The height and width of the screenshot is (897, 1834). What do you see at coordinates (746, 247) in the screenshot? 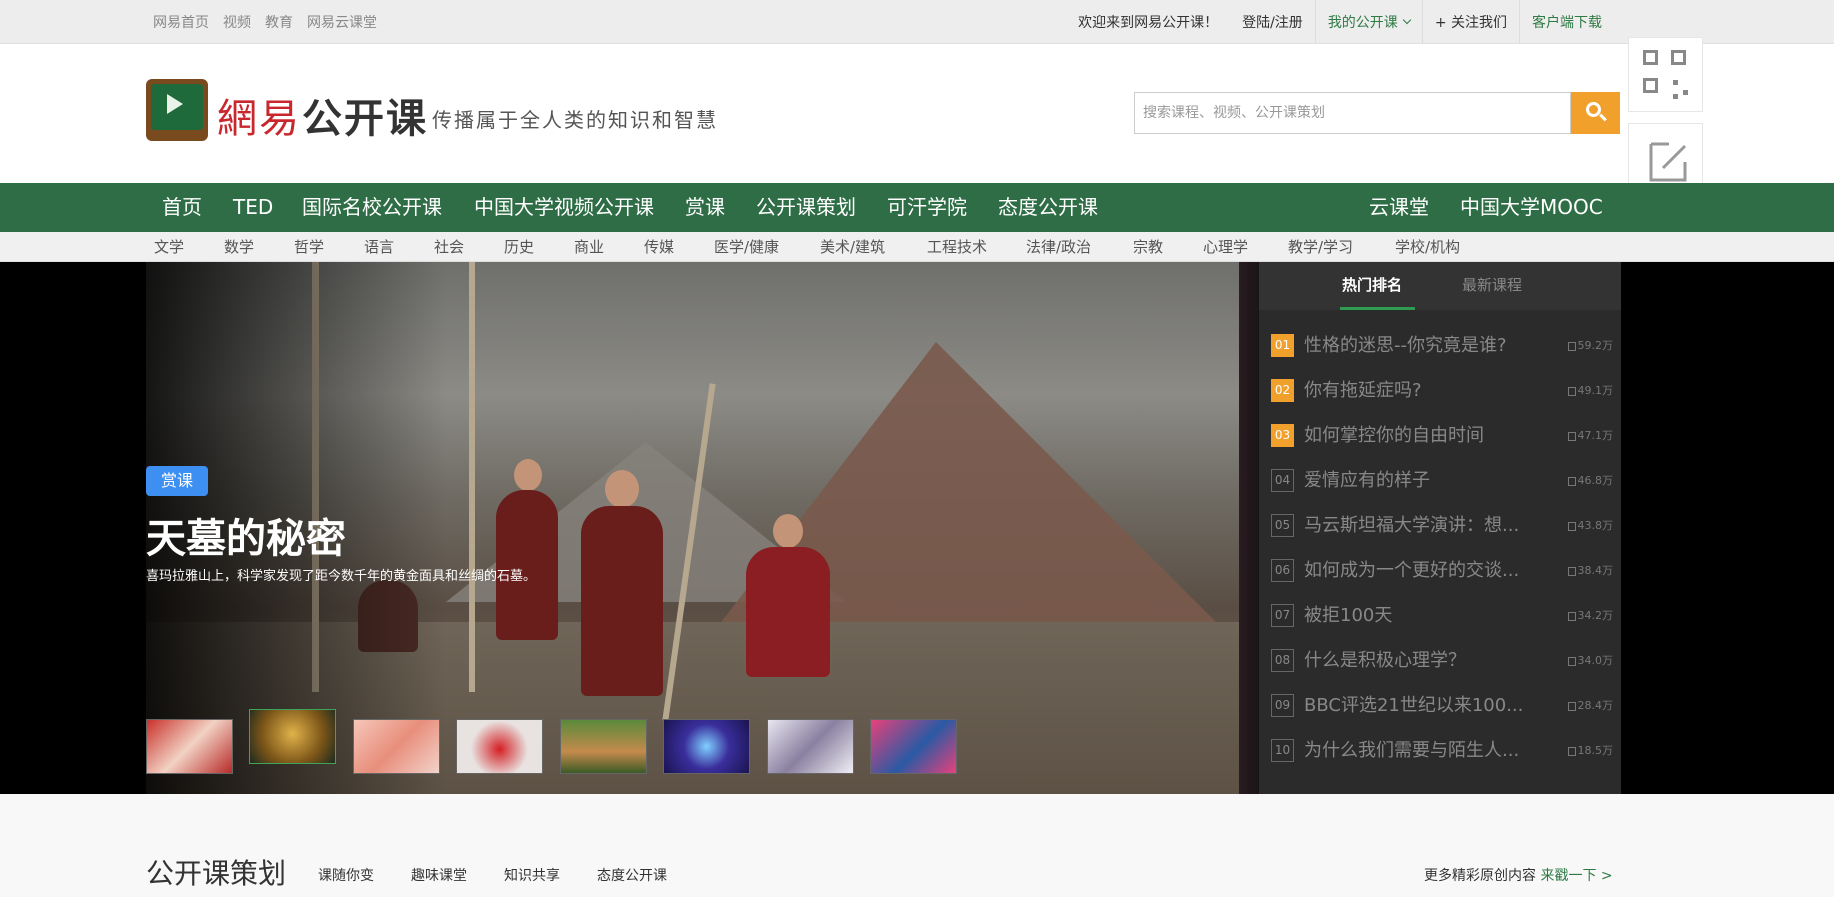
I see `category-medicine: 医学/健康` at bounding box center [746, 247].